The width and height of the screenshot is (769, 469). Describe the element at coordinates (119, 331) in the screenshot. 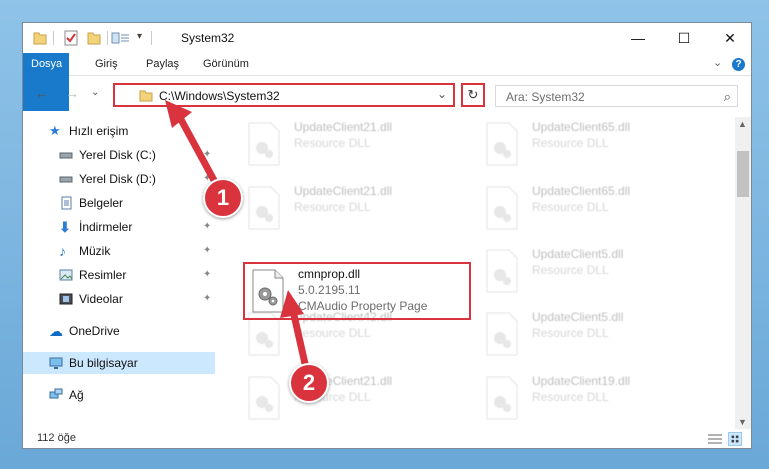

I see `sidebar-item-onedrive: ☁ OneDrive` at that location.